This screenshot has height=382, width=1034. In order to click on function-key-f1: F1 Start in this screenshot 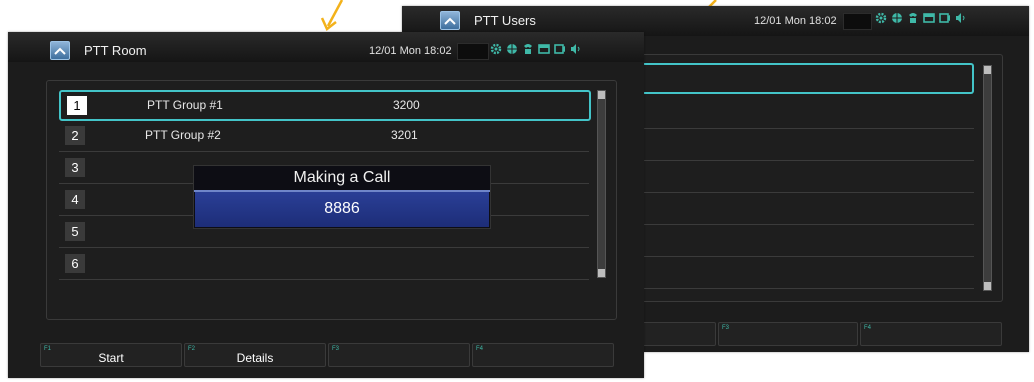, I will do `click(111, 355)`.